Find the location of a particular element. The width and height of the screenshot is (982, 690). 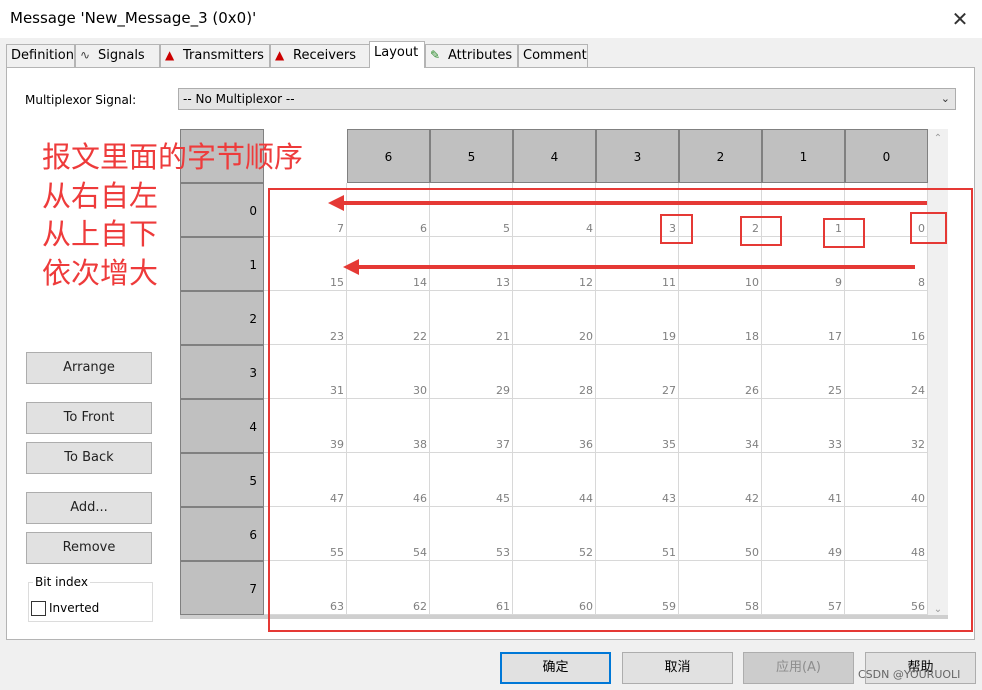

multiplexor-value: -- No Multiplexor -- is located at coordinates (239, 99).